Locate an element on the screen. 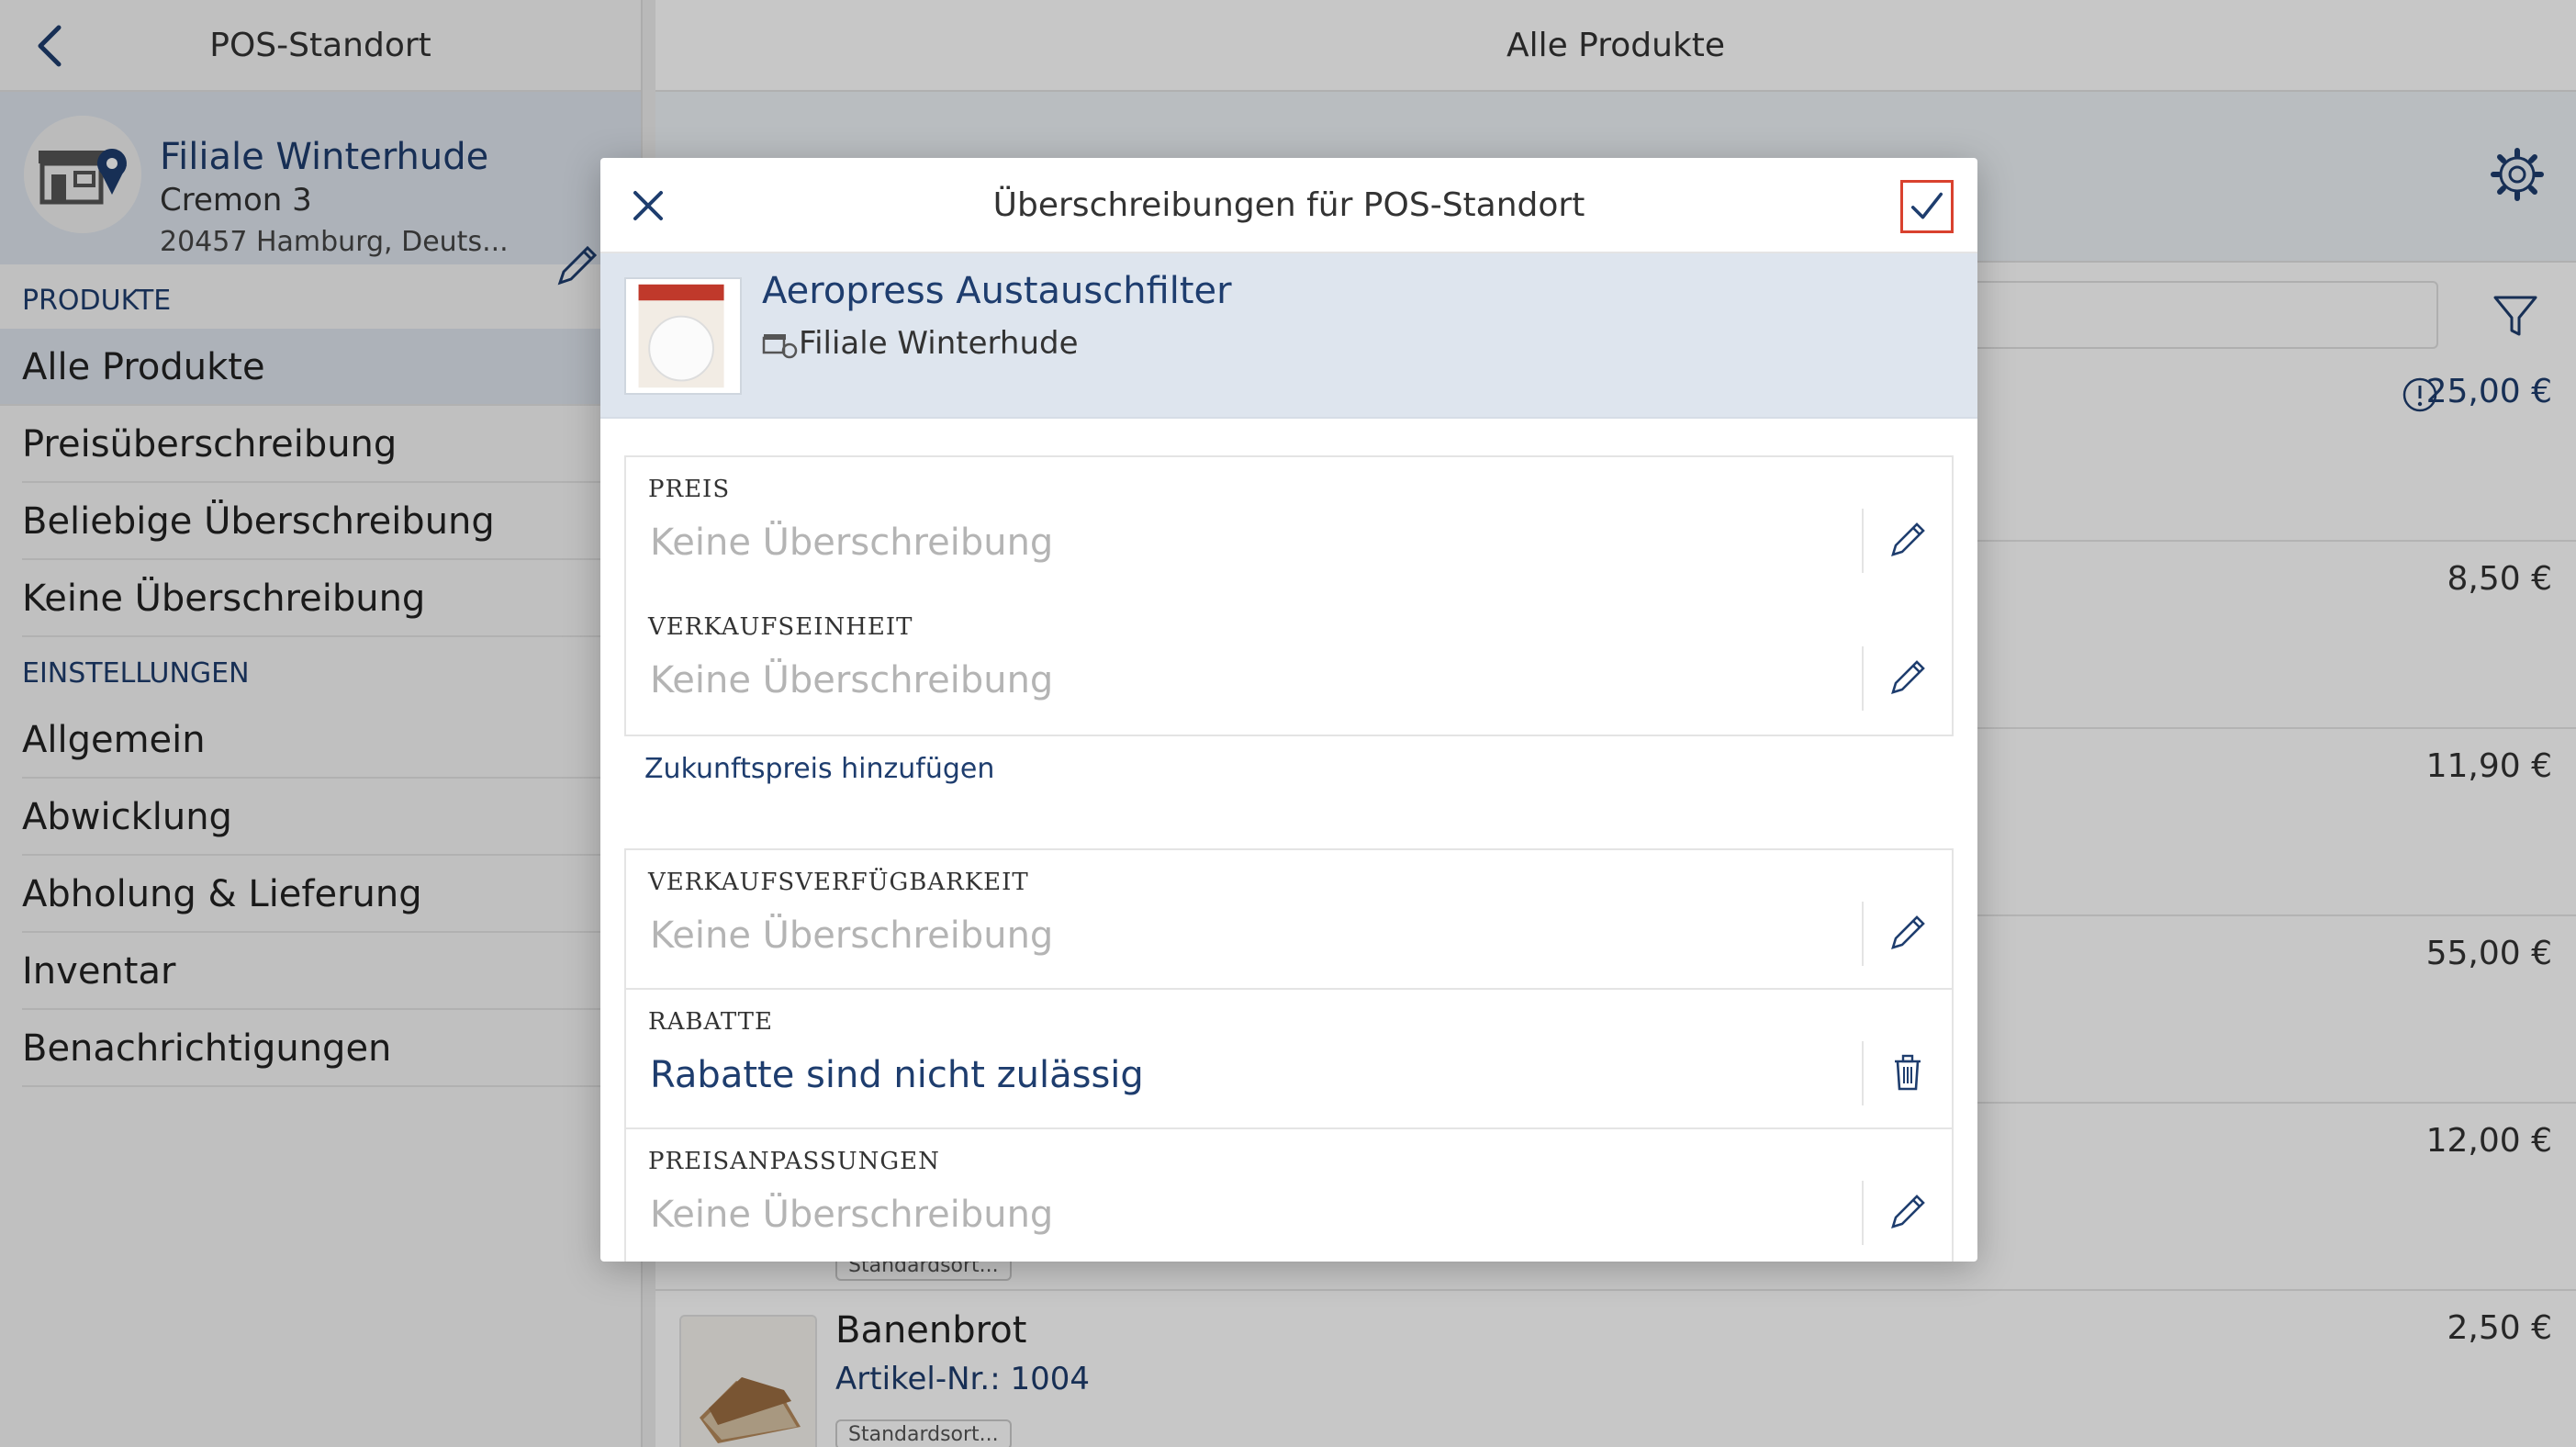  price-overrides-group: PREIS Keine Überschreibung is located at coordinates (1289, 526).